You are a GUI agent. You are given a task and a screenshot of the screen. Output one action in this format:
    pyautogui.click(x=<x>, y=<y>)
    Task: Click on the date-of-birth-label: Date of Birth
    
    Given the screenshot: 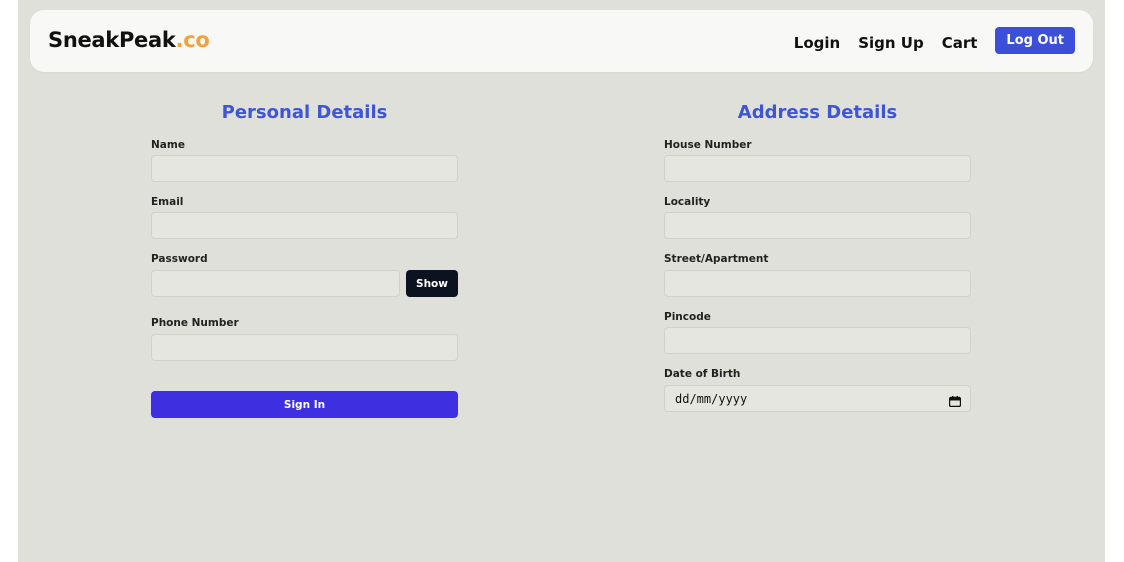 What is the action you would take?
    pyautogui.click(x=702, y=374)
    